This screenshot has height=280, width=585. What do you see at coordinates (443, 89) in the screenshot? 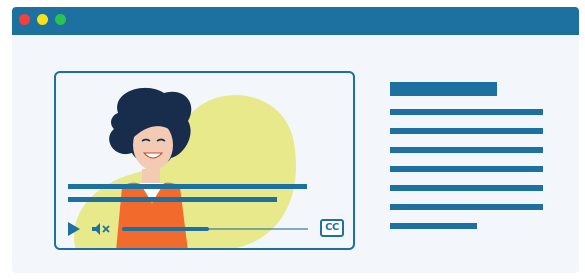
I see `text-panel-heading` at bounding box center [443, 89].